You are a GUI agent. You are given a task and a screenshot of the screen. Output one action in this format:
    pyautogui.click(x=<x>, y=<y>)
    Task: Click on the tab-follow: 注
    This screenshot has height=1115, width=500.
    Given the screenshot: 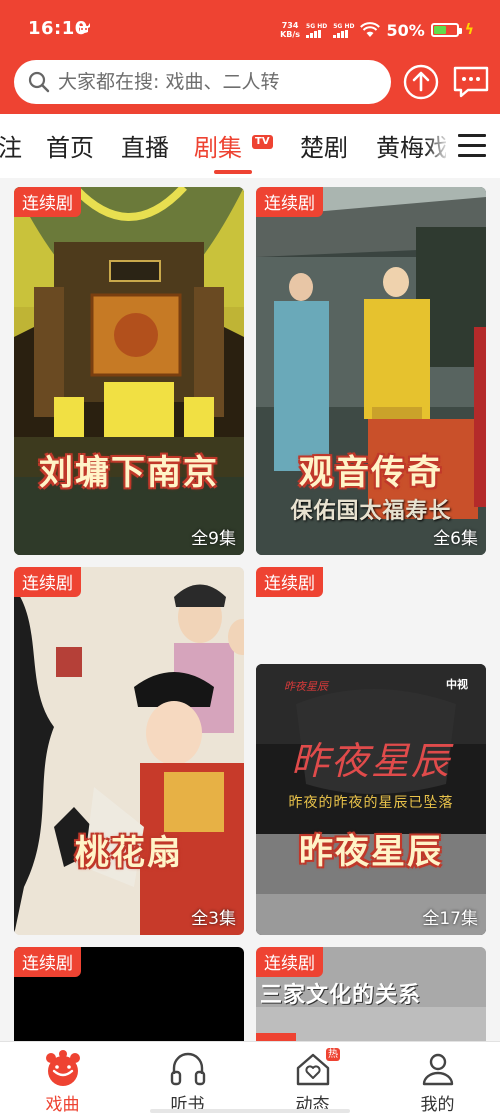 What is the action you would take?
    pyautogui.click(x=11, y=145)
    